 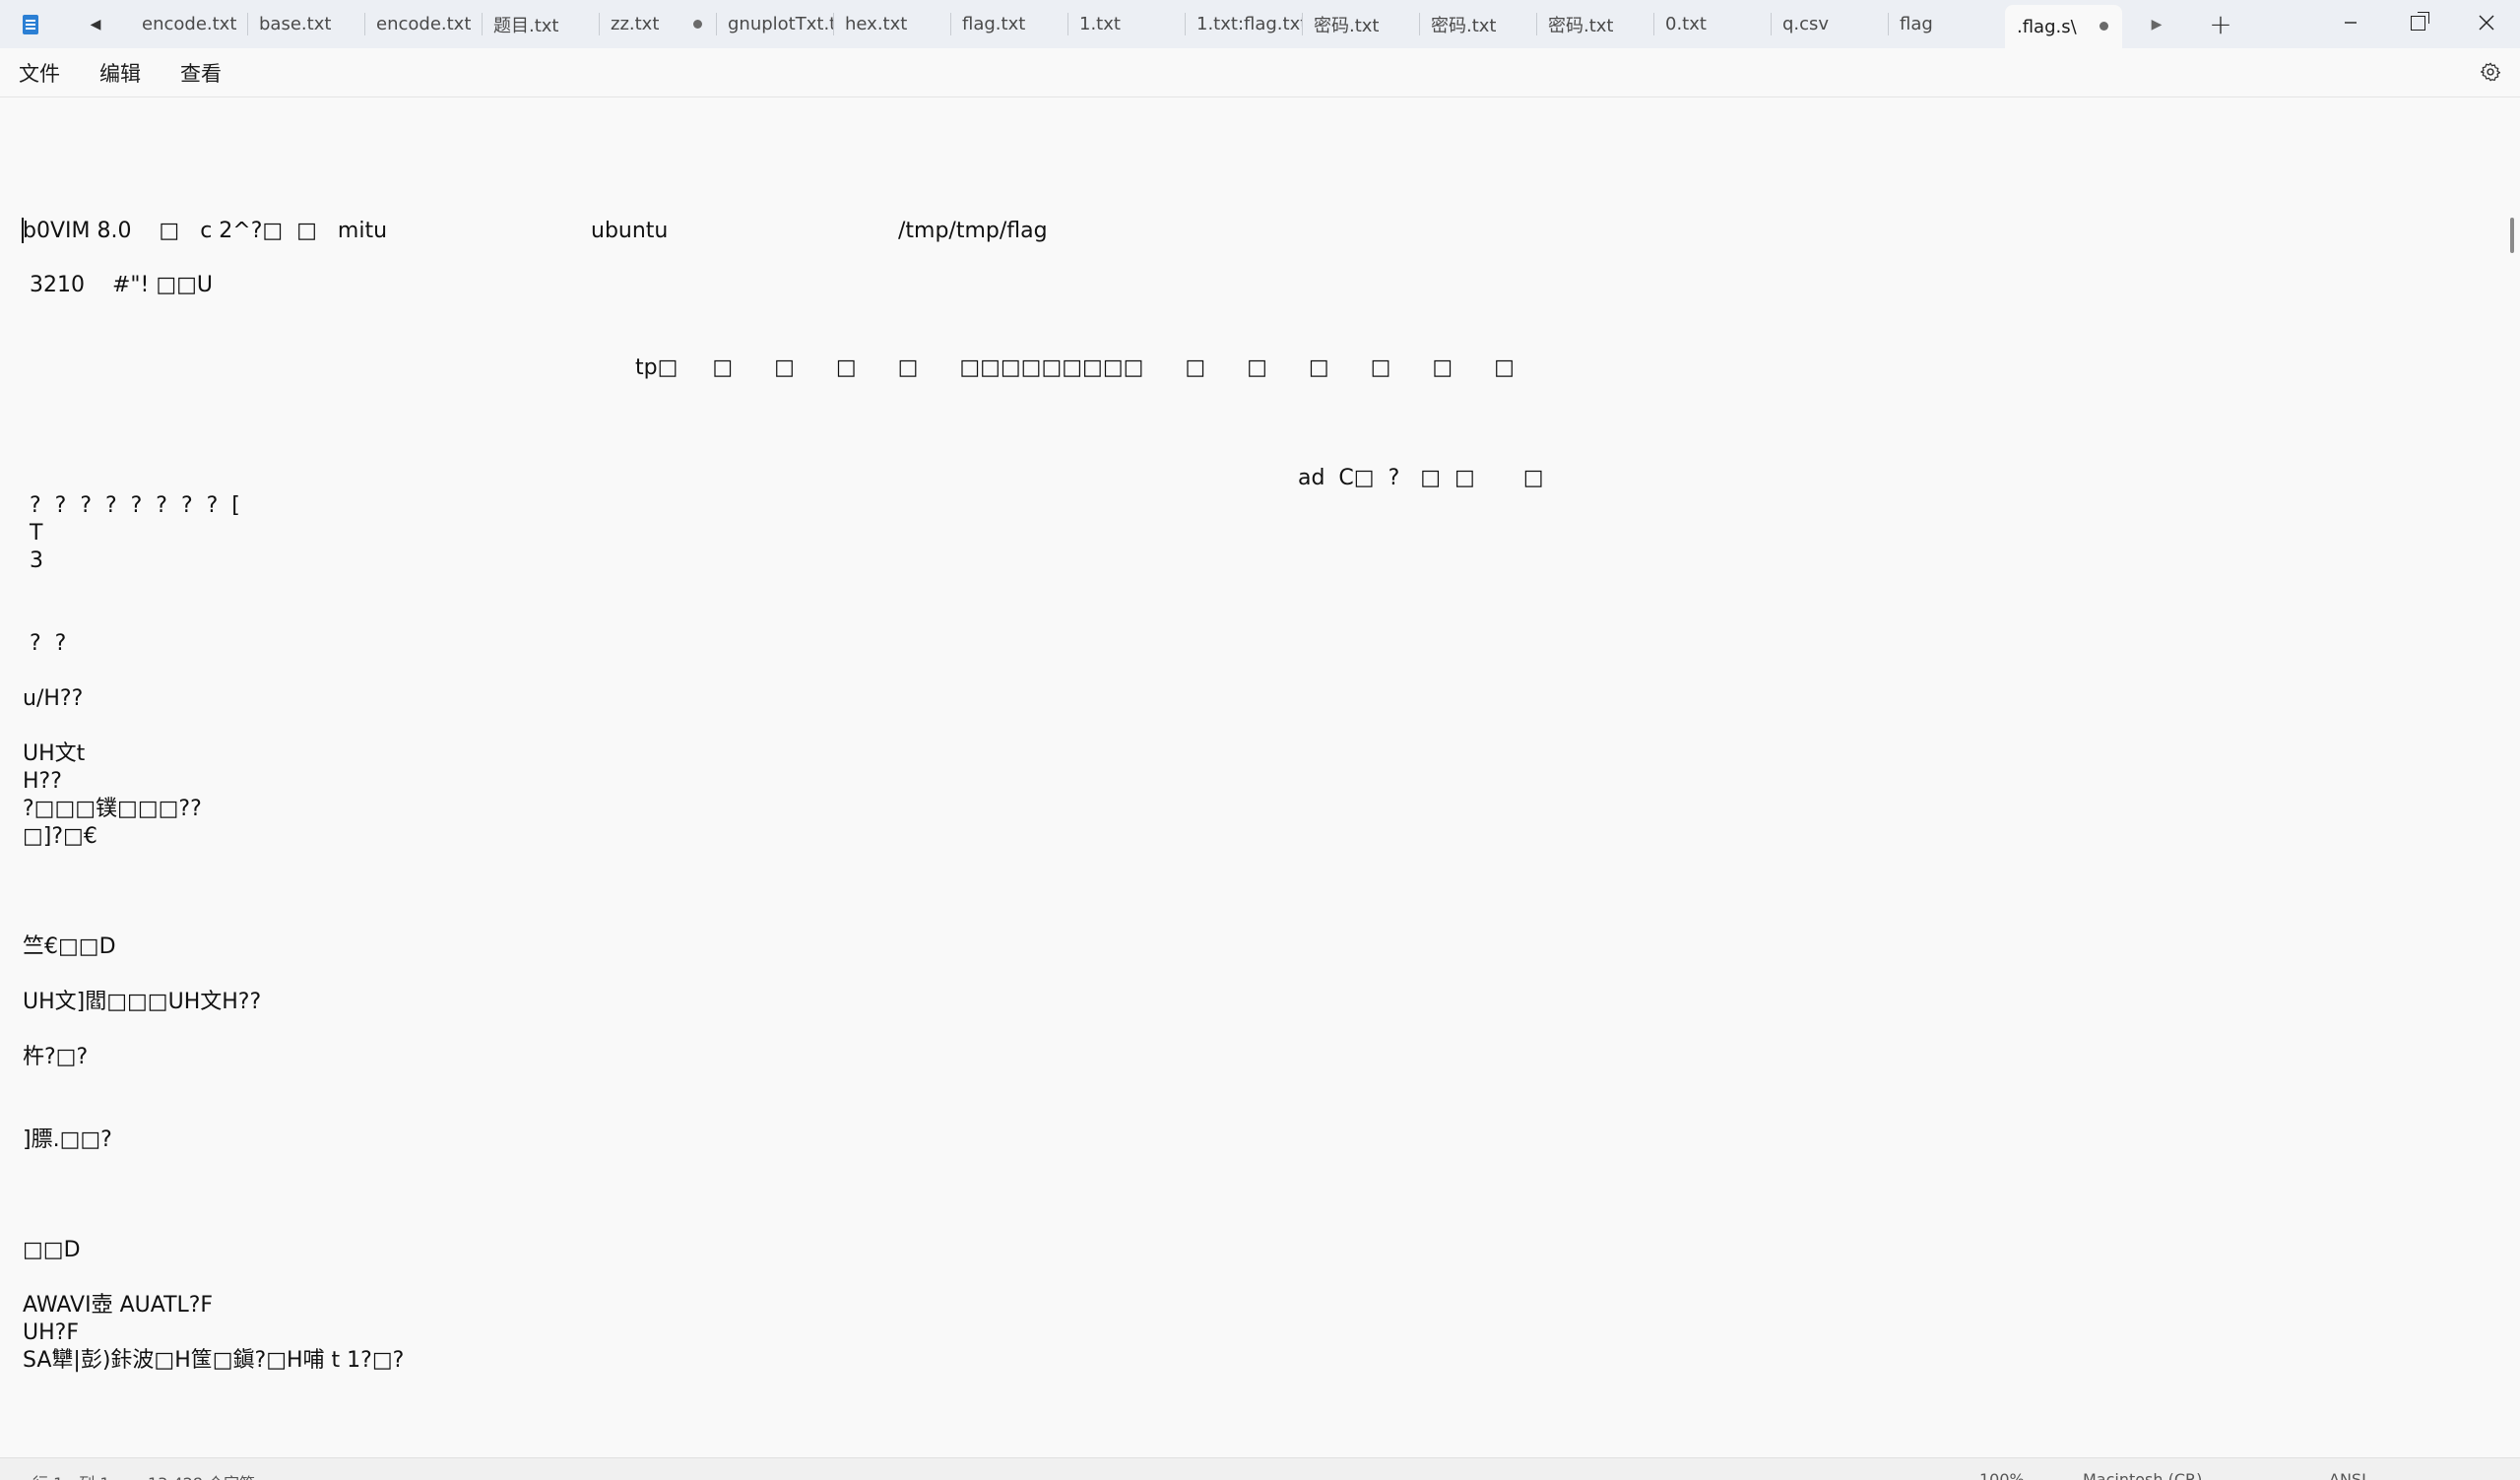 What do you see at coordinates (45, 643) in the screenshot?
I see `text-line: ? ?` at bounding box center [45, 643].